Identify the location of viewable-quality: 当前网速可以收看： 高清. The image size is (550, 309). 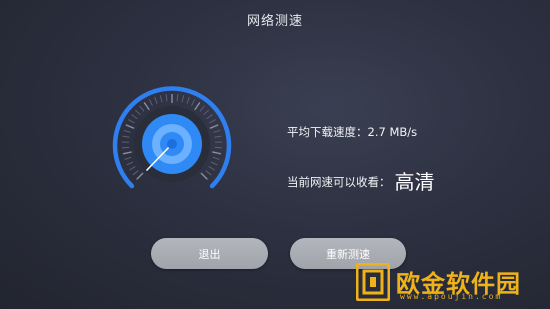
(361, 180).